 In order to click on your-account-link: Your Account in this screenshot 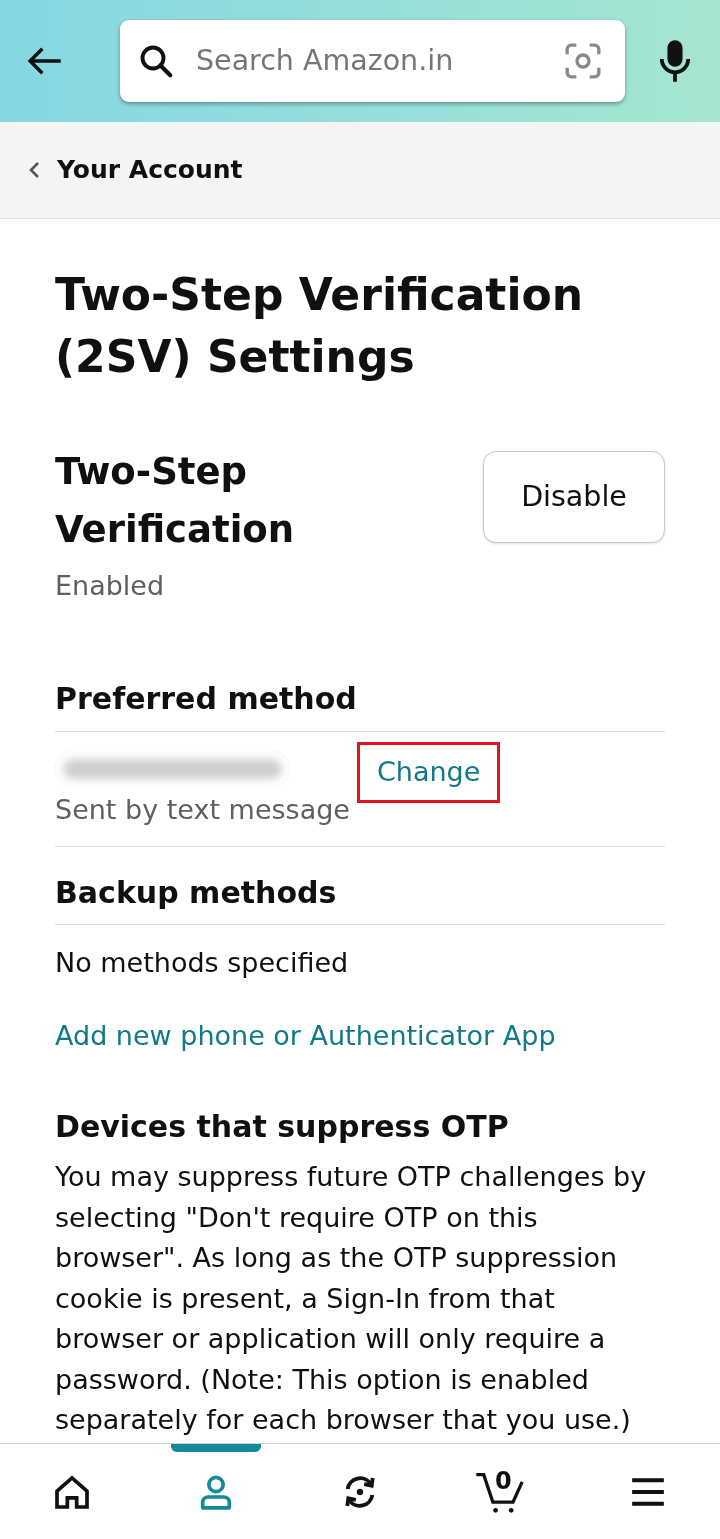, I will do `click(135, 170)`.